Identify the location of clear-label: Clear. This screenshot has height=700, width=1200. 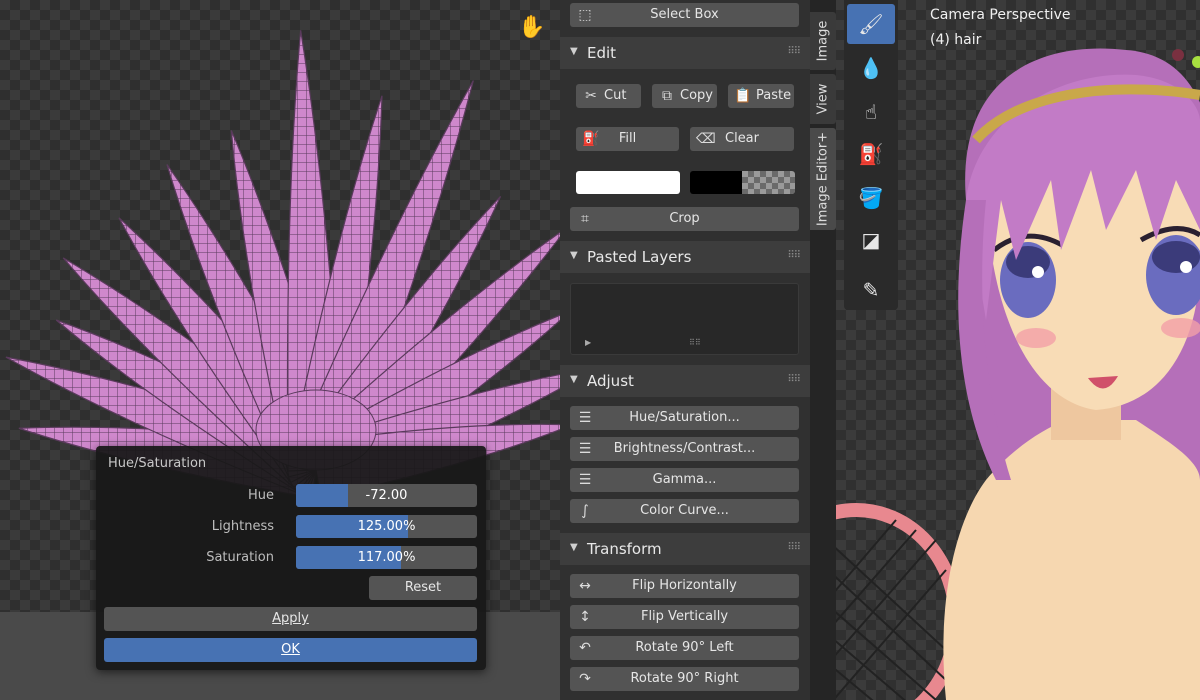
(742, 138).